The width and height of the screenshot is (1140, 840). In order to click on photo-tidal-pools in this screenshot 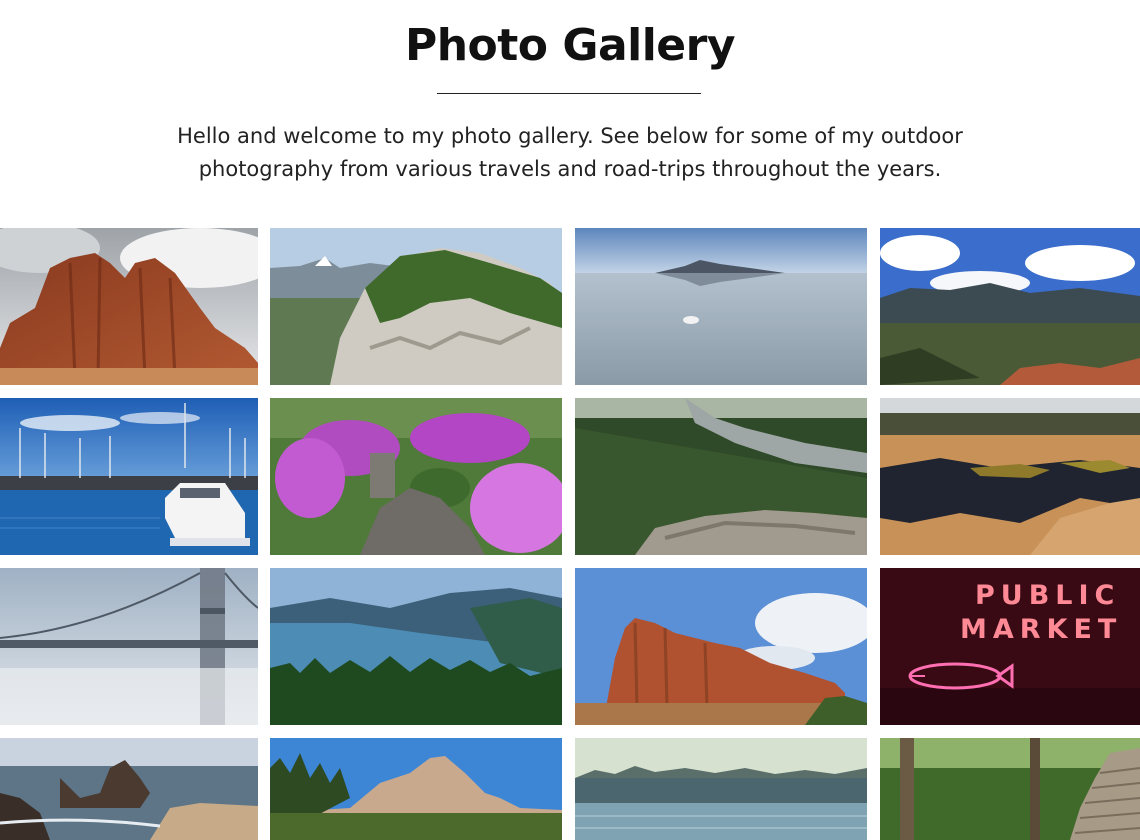, I will do `click(1010, 476)`.